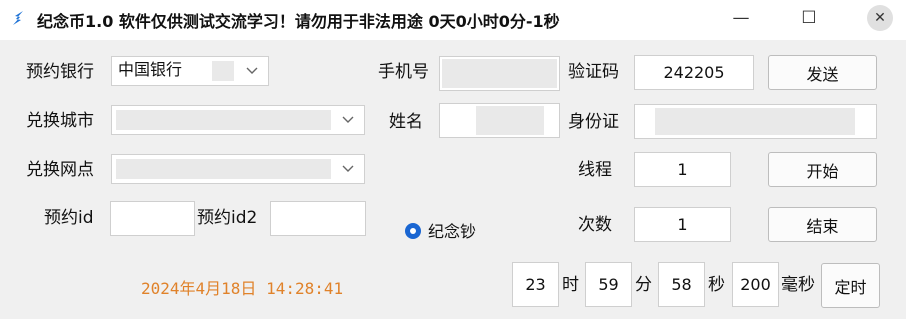  What do you see at coordinates (822, 72) in the screenshot?
I see `send-button: 发送` at bounding box center [822, 72].